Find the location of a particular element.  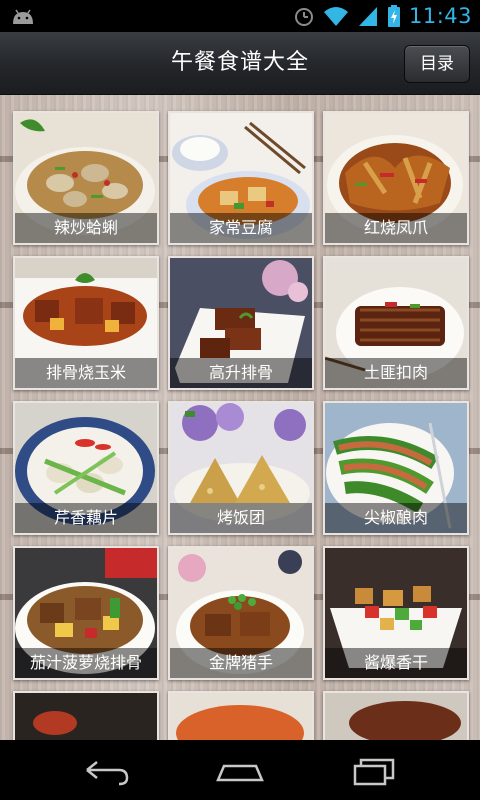

recipe-tile: 辣炒蛤蜊 is located at coordinates (86, 178).